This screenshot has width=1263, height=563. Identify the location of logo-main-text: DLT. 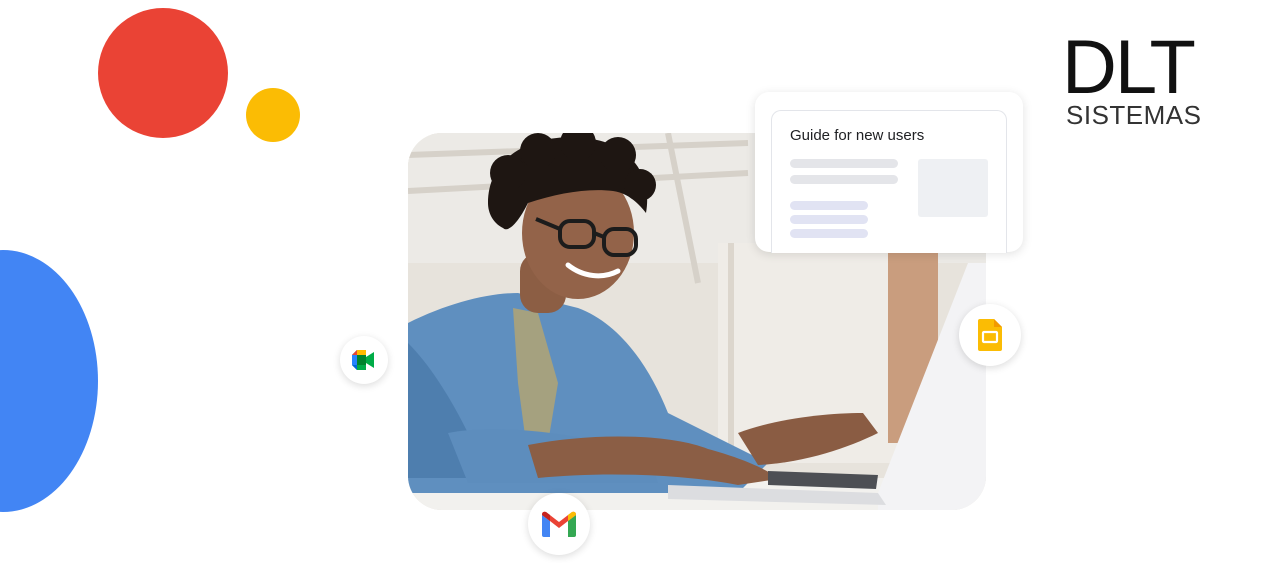
(1129, 67).